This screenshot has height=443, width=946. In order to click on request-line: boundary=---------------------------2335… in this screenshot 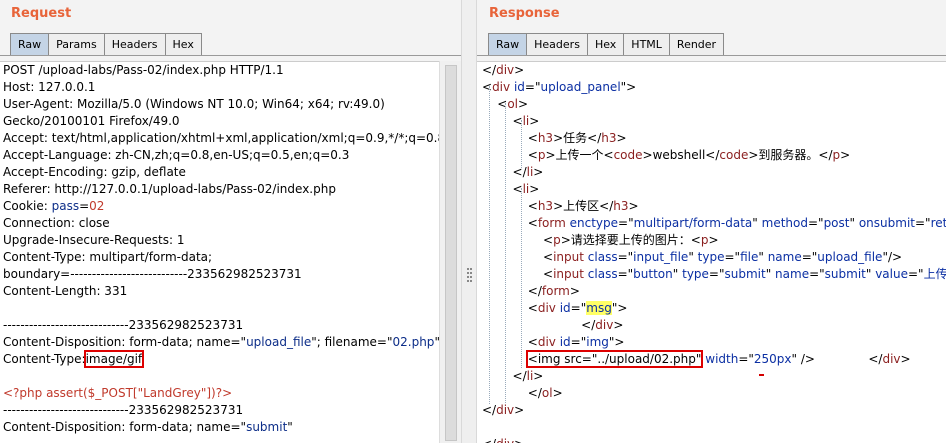, I will do `click(219, 274)`.